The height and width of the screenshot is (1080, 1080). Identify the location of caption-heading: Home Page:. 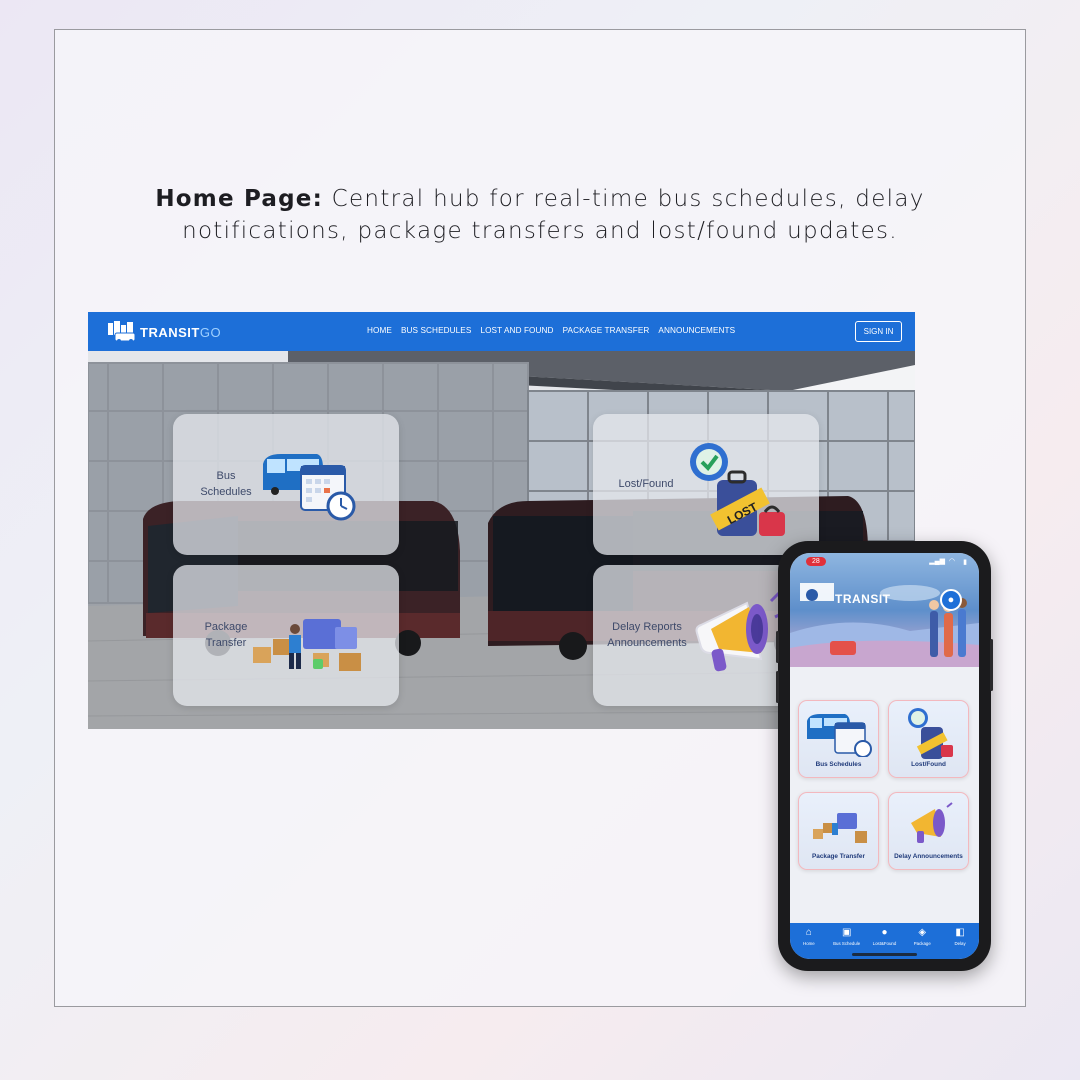
(239, 199).